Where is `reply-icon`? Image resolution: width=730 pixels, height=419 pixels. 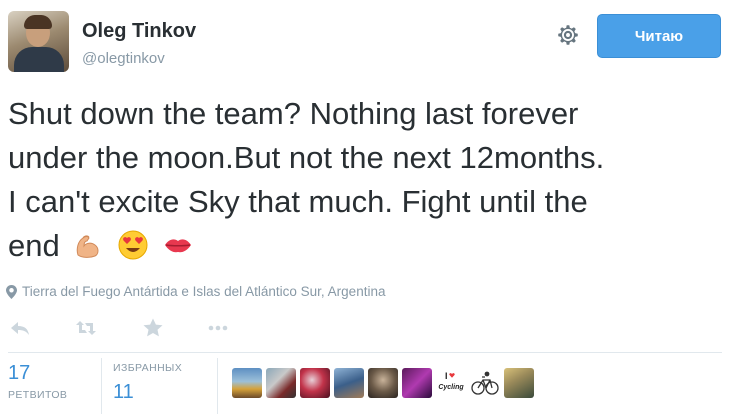 reply-icon is located at coordinates (20, 328).